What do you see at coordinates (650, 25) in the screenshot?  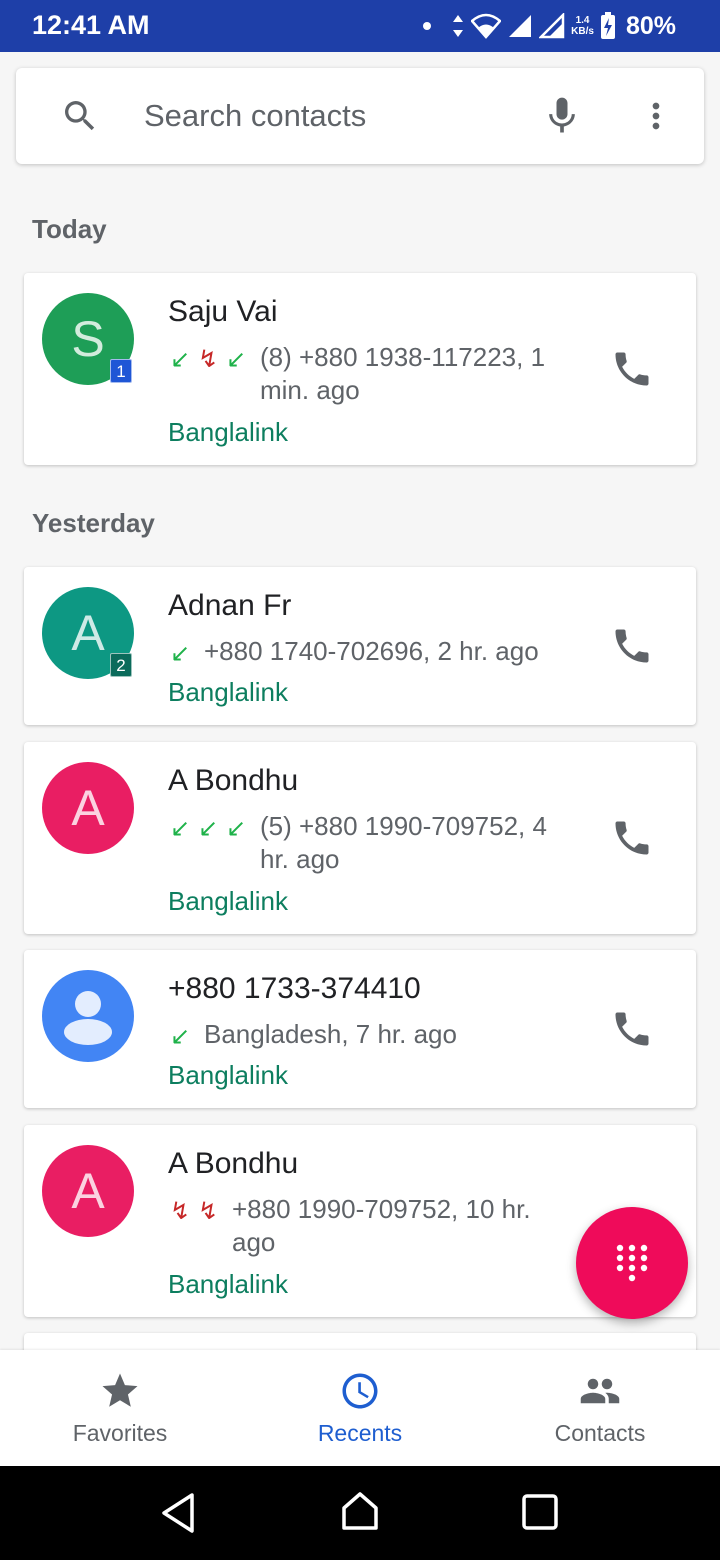 I see `battery-percent: 80%` at bounding box center [650, 25].